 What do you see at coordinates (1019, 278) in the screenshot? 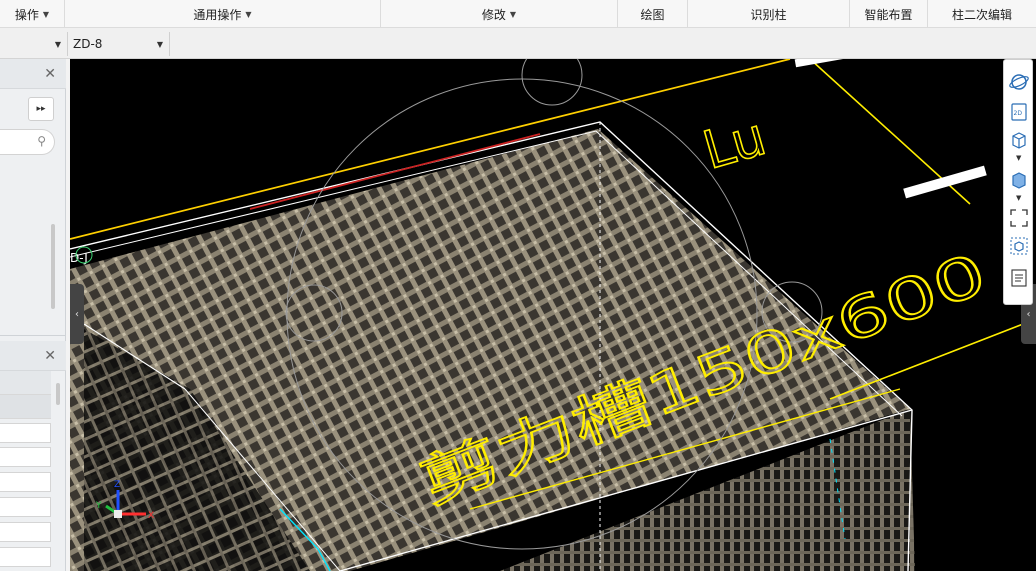
I see `properties-list-icon` at bounding box center [1019, 278].